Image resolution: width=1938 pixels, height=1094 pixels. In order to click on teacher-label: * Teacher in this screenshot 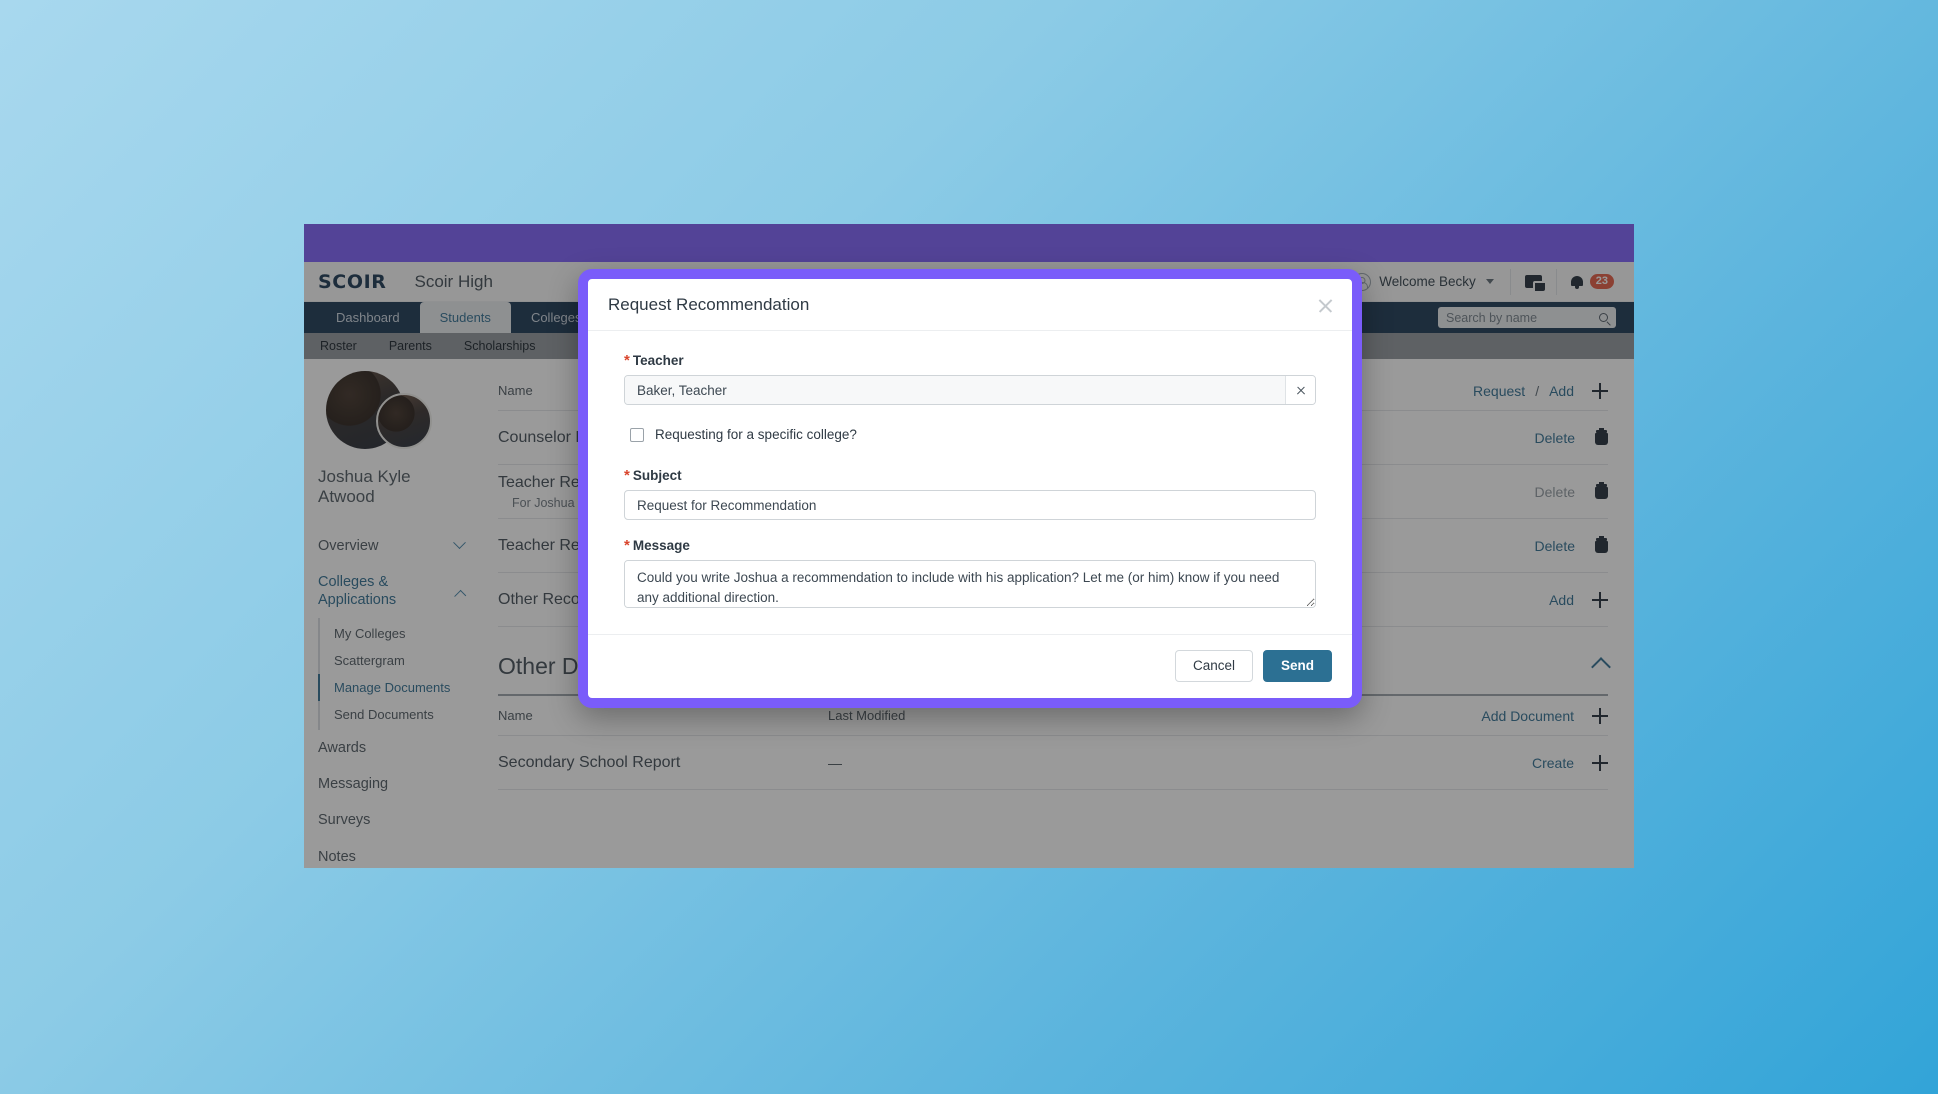, I will do `click(970, 360)`.